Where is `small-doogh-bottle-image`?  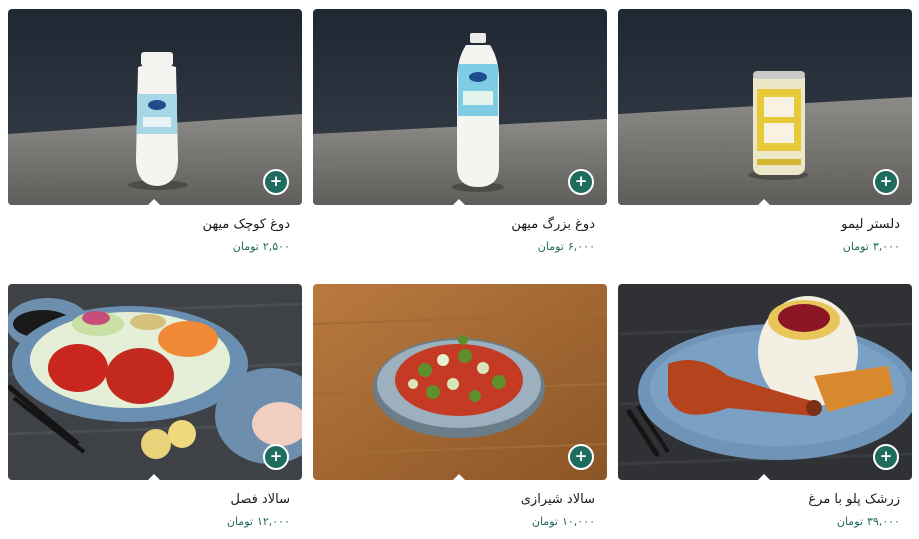 small-doogh-bottle-image is located at coordinates (155, 107).